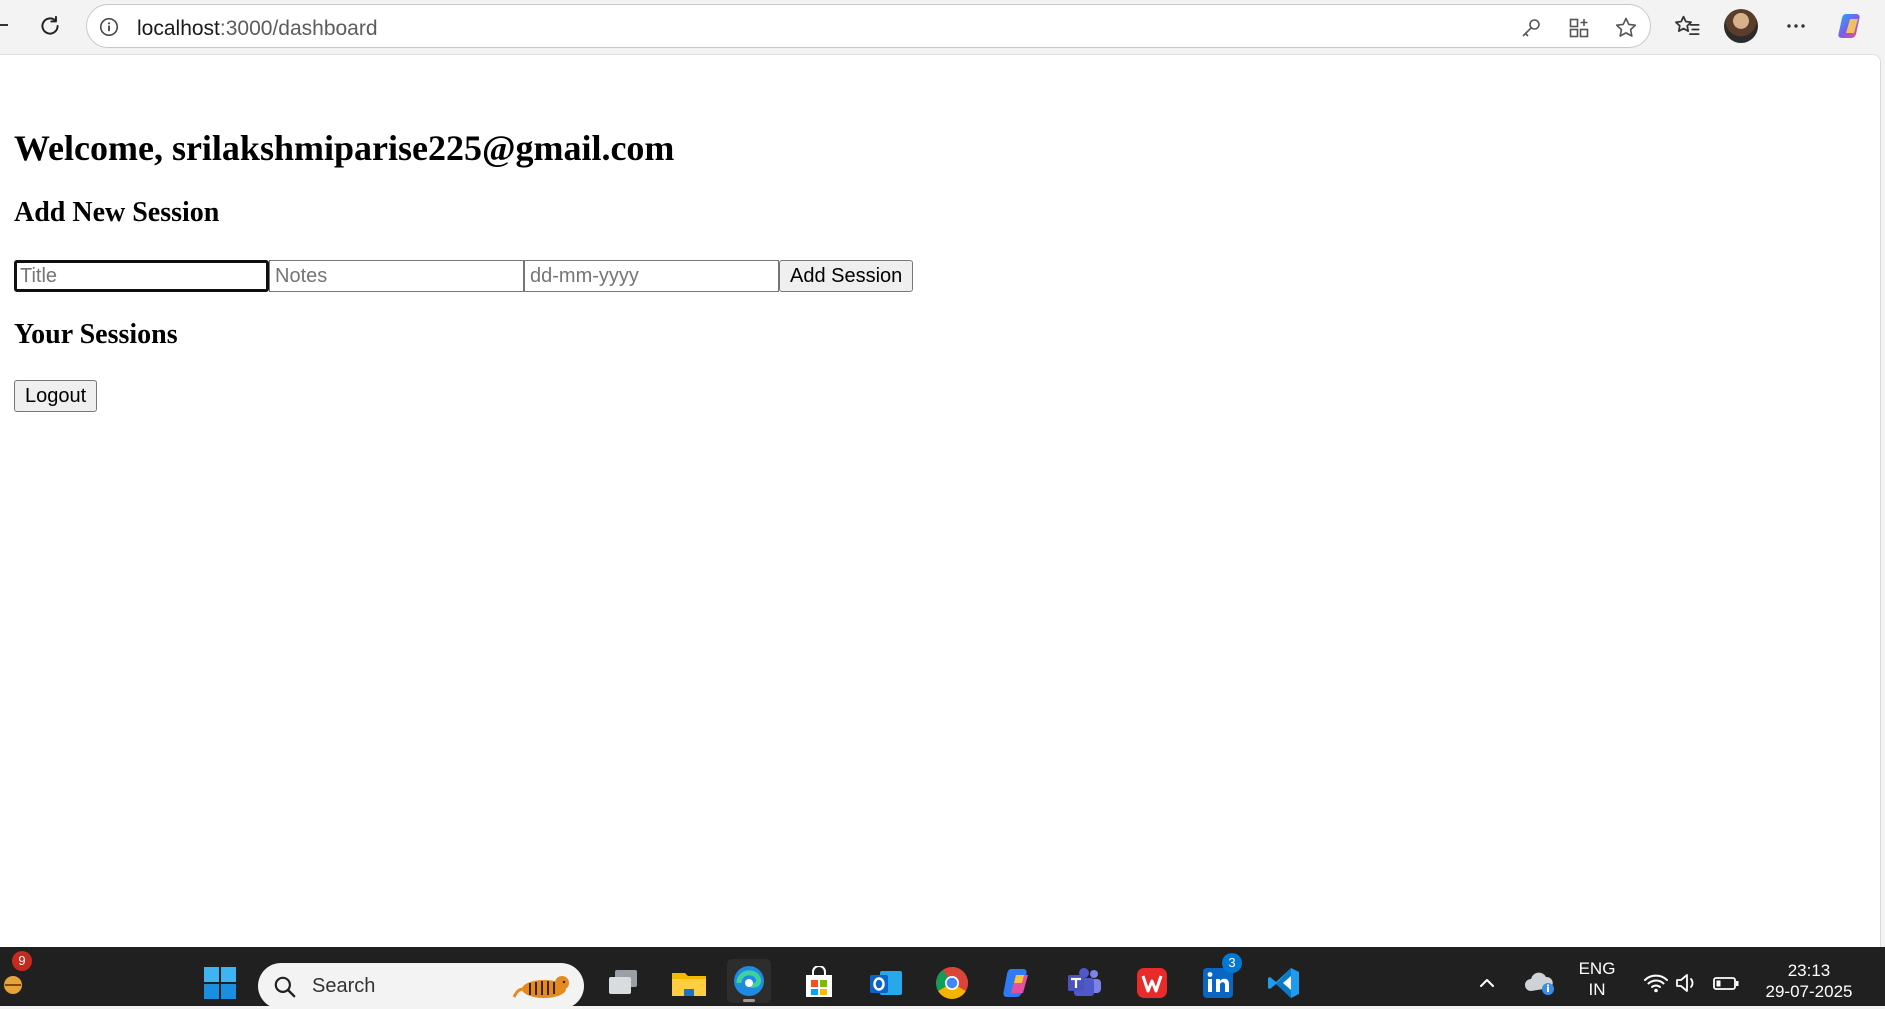  I want to click on title-input, so click(141, 276).